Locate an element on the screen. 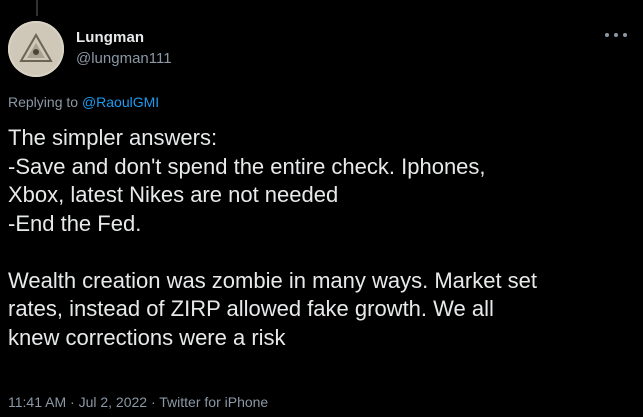 This screenshot has height=417, width=643. tweet-line: -End the Fed. is located at coordinates (75, 223).